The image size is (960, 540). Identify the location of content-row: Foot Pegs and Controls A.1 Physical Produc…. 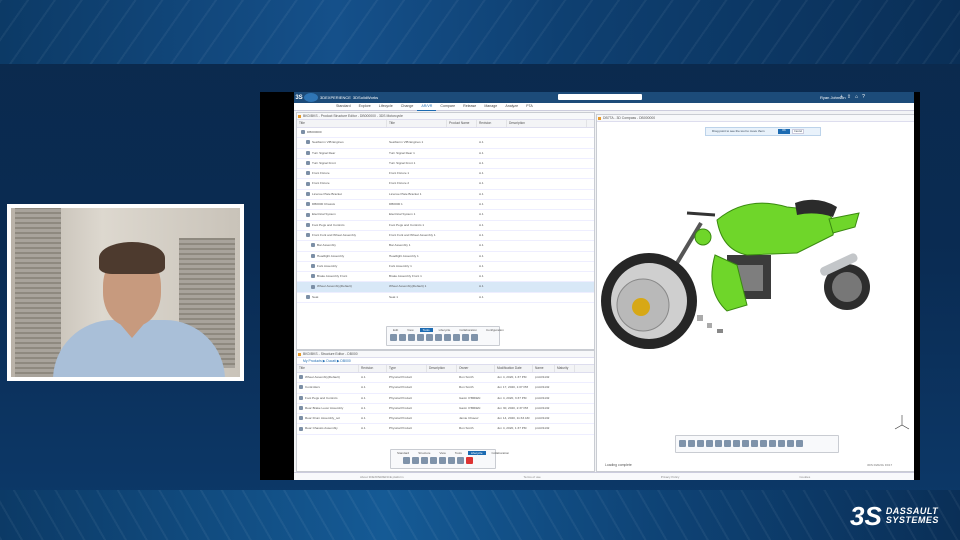
(445, 399).